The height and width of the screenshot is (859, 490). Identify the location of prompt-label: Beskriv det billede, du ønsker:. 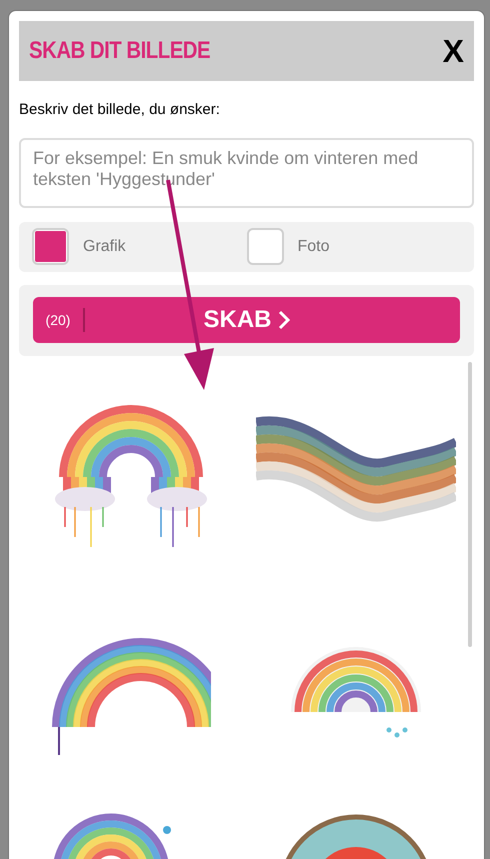
(120, 110).